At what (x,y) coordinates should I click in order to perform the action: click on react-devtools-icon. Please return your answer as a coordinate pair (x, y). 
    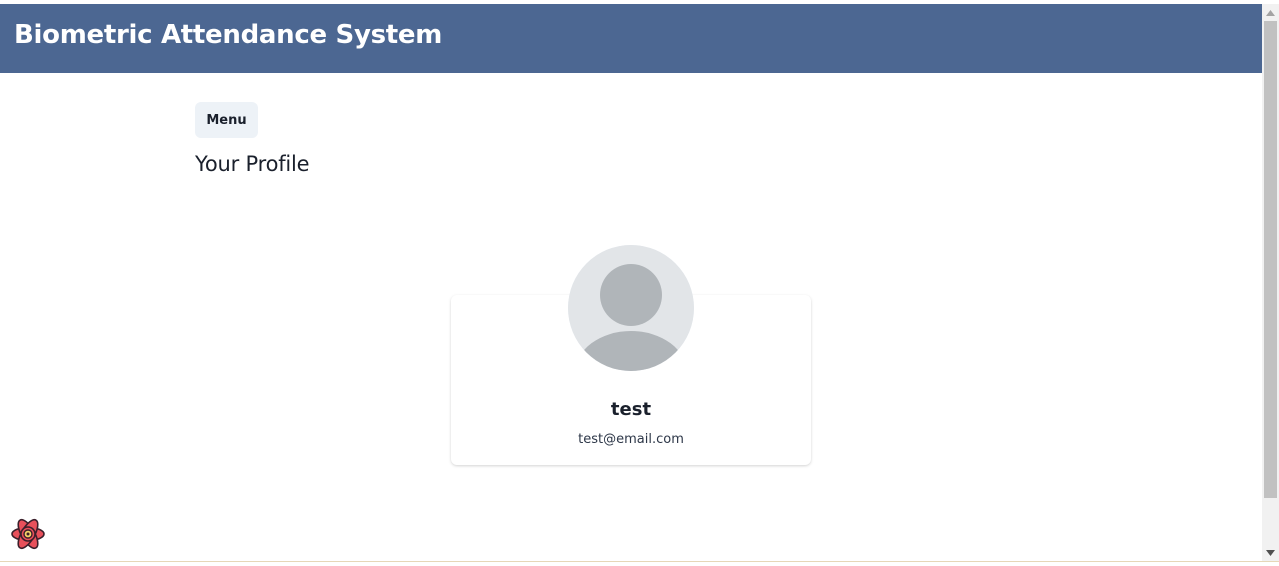
    Looking at the image, I should click on (28, 534).